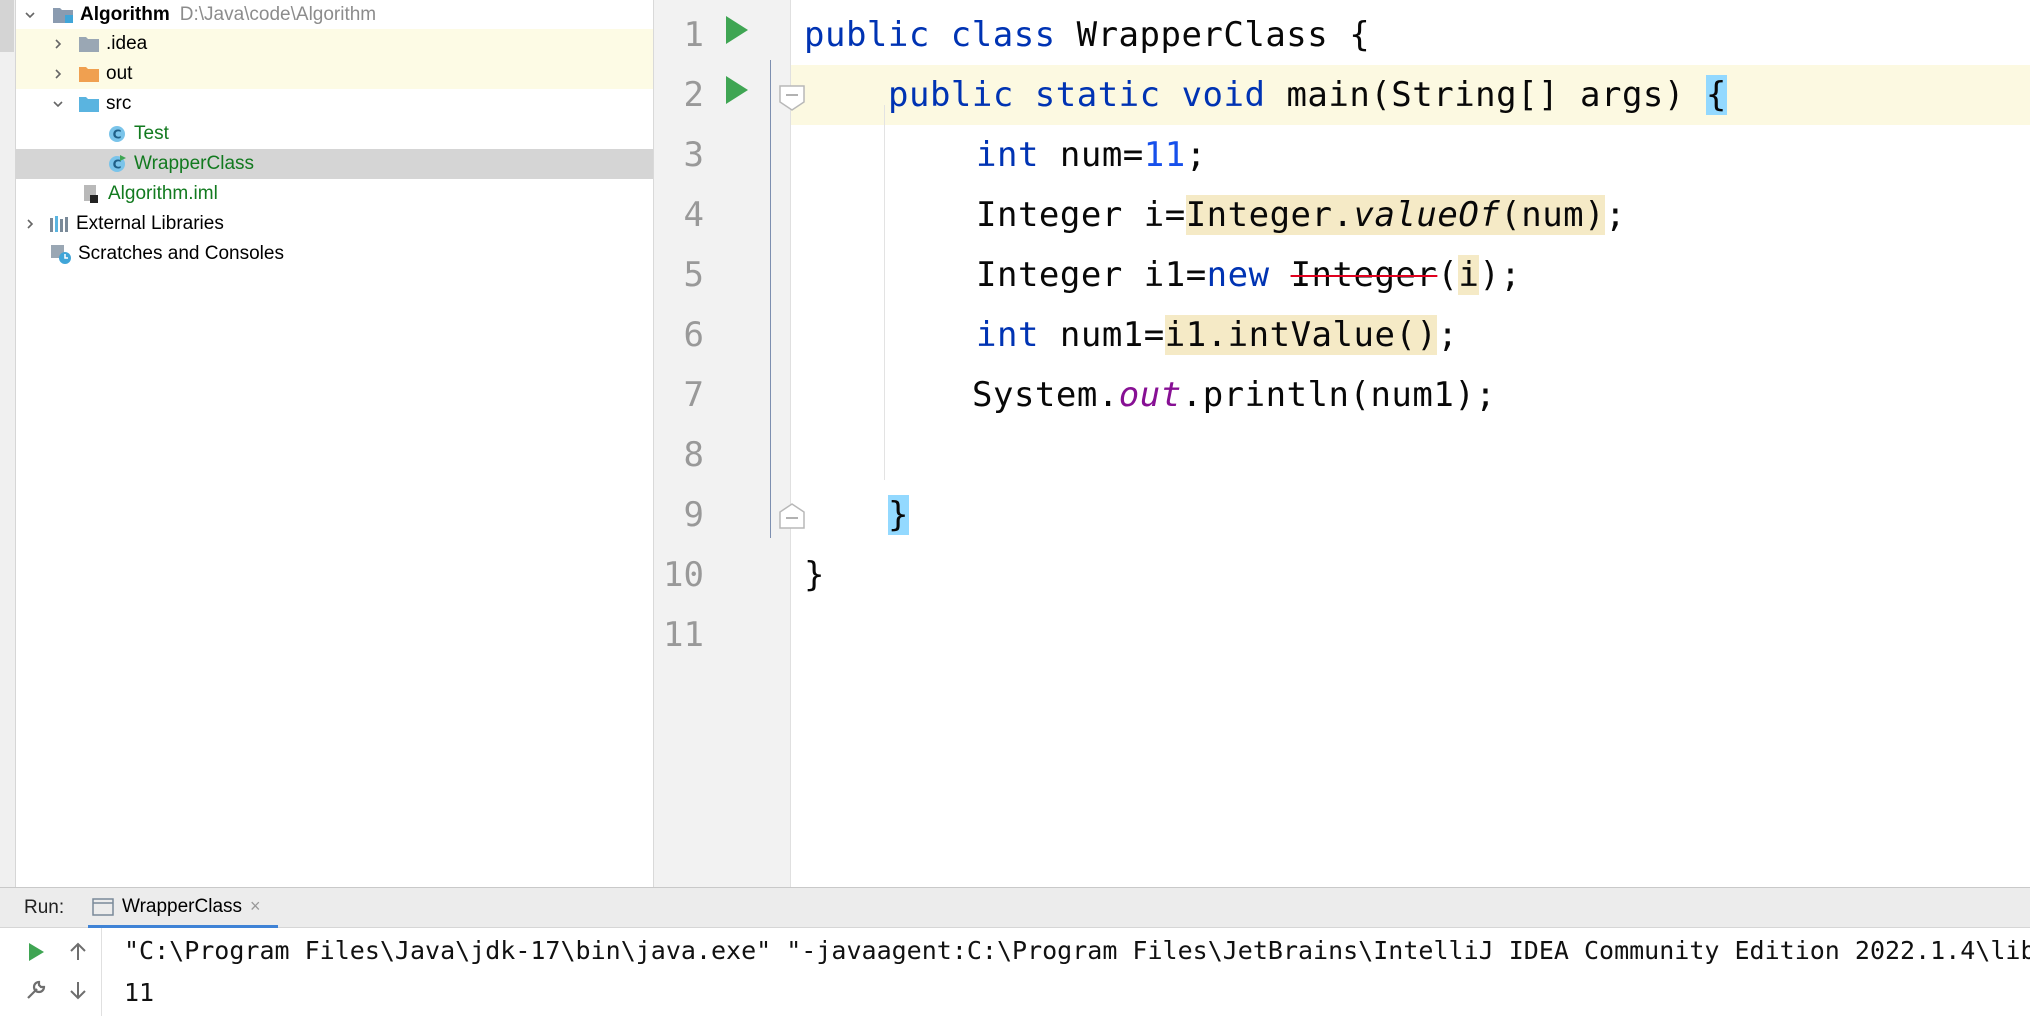  Describe the element at coordinates (334, 134) in the screenshot. I see `tree-item-test: C Test` at that location.